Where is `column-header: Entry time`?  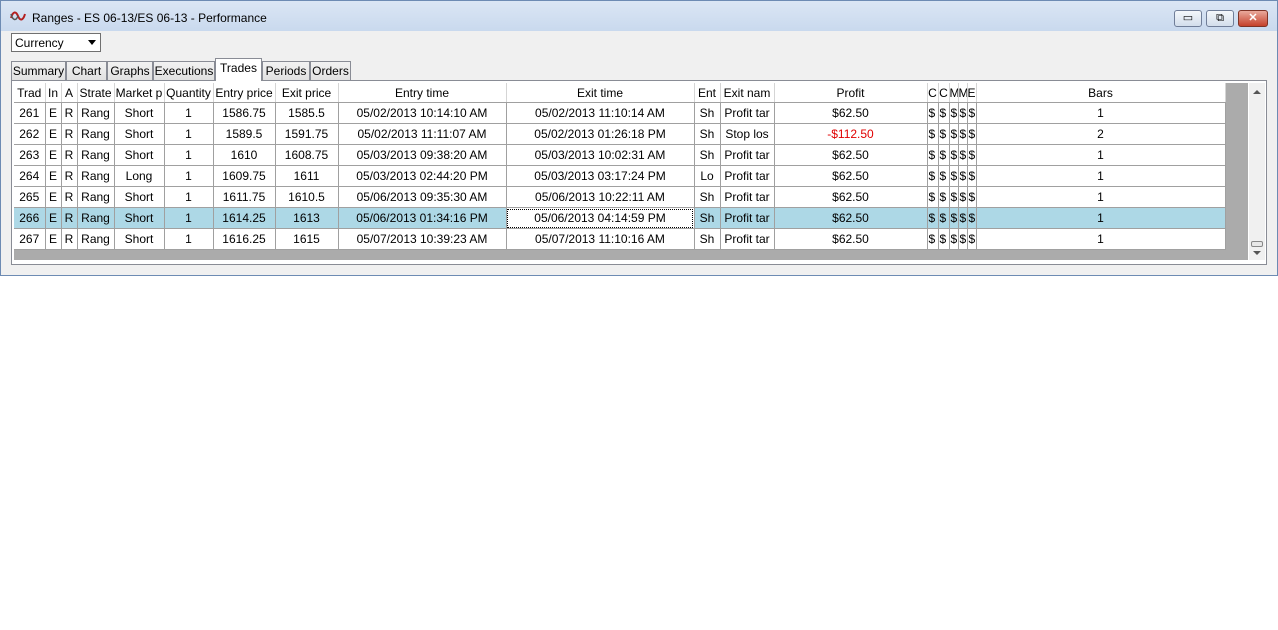 column-header: Entry time is located at coordinates (422, 93).